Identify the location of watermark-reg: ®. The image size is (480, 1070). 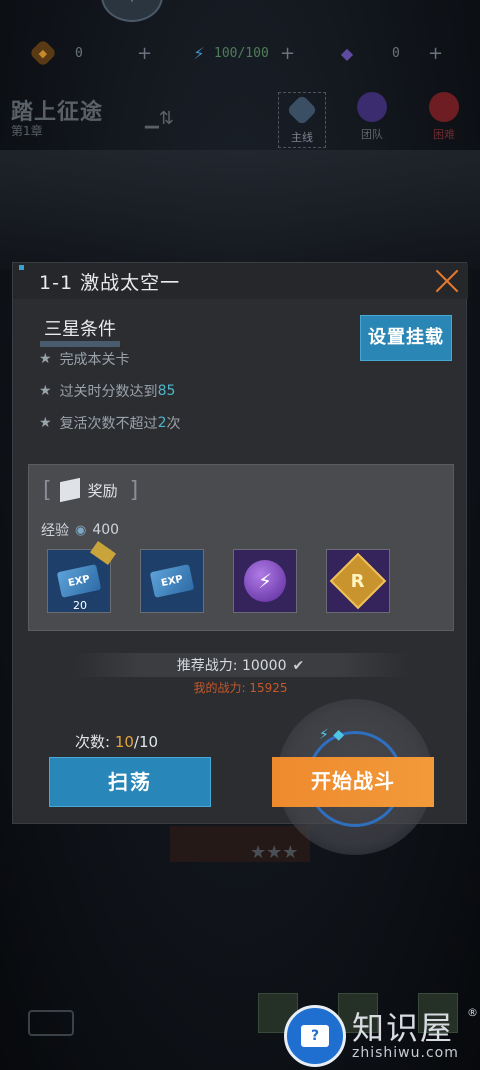
(472, 1012).